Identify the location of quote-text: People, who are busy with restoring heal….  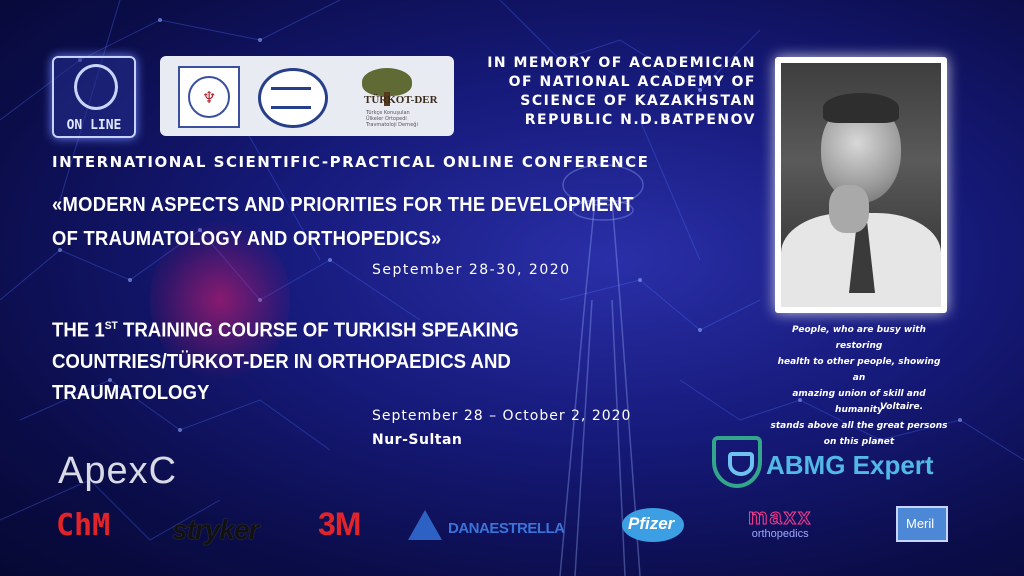
(859, 386).